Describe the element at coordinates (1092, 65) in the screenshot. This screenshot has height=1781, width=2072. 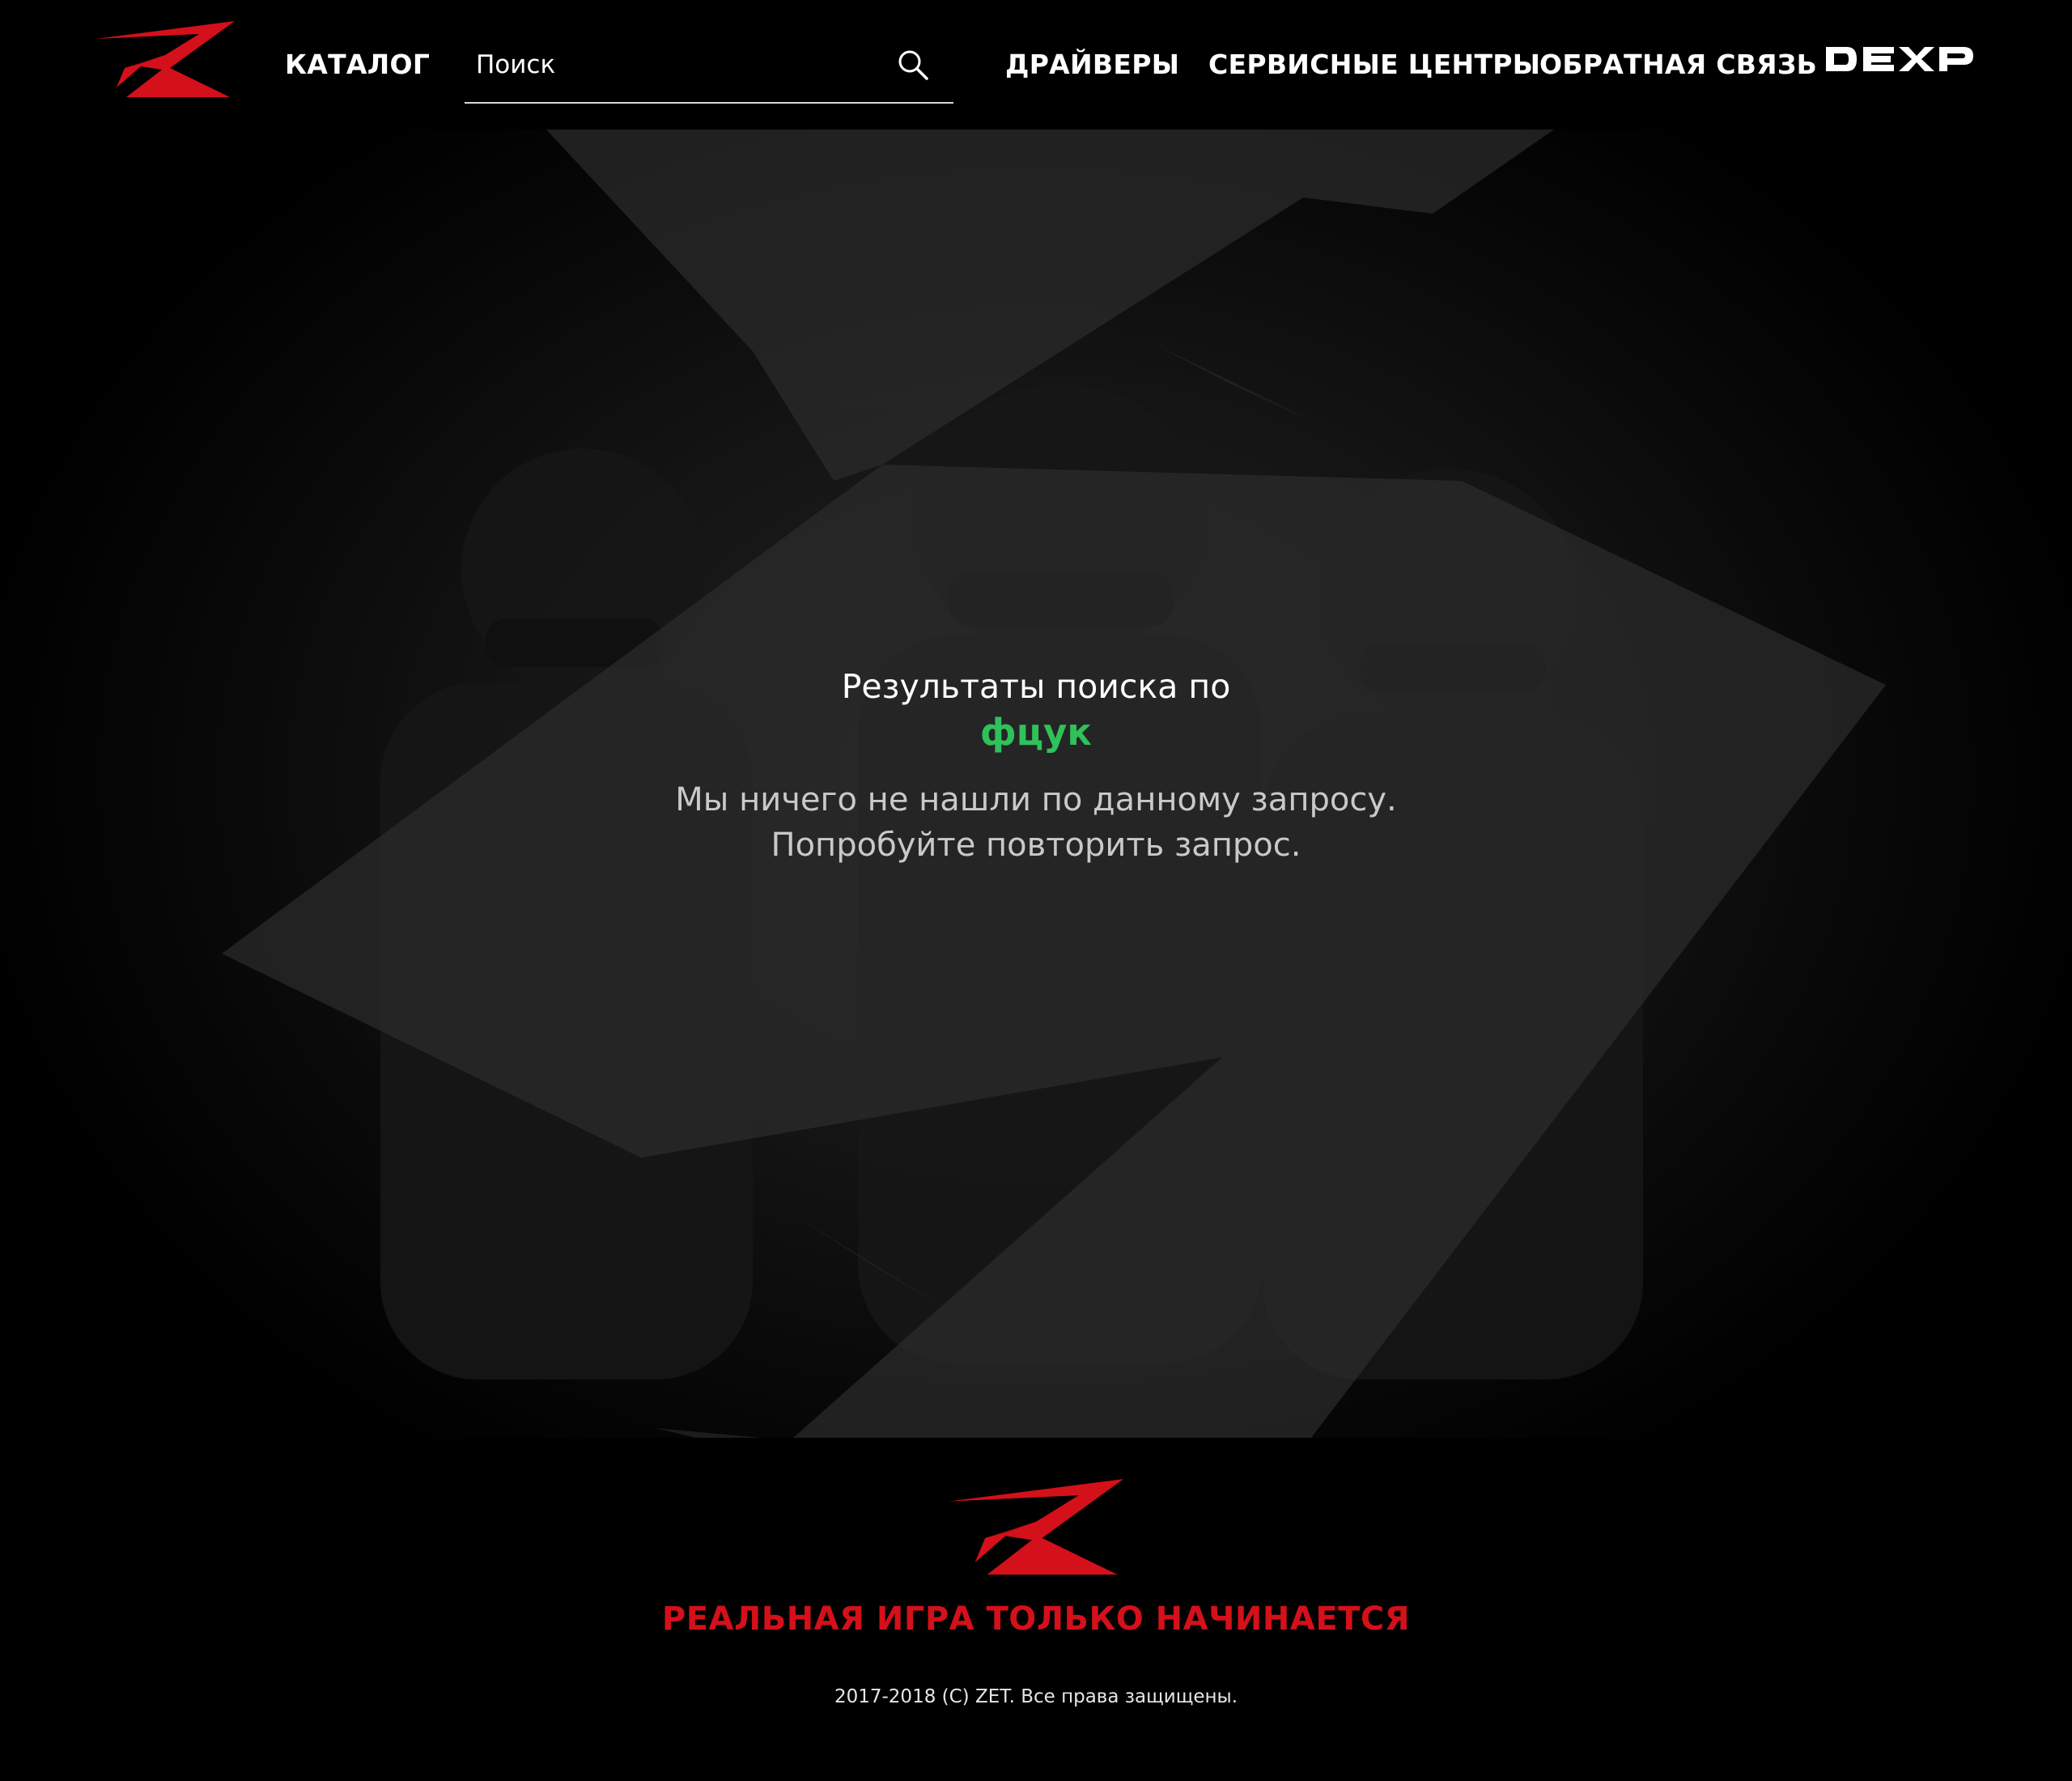
I see `nav-drivers: ДРАЙВЕРЫ` at that location.